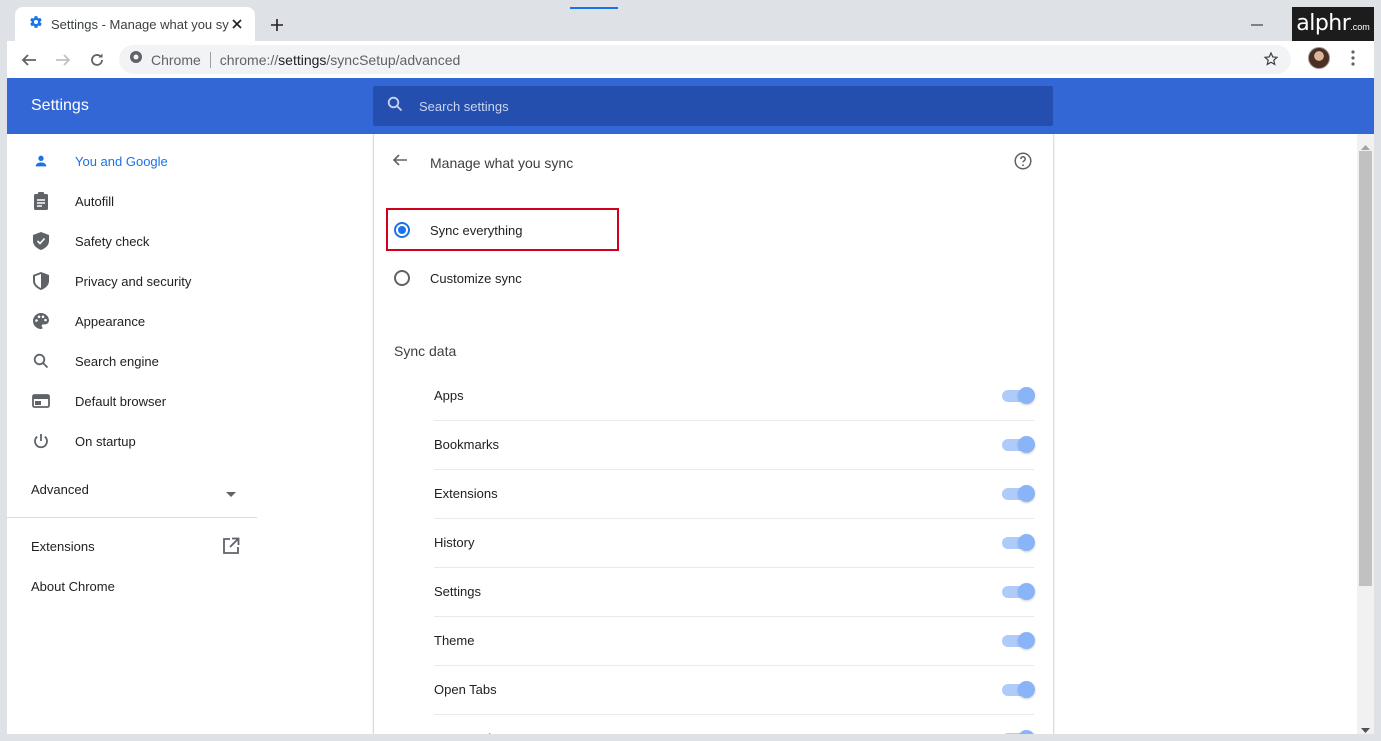  What do you see at coordinates (467, 444) in the screenshot?
I see `sync-item-label: Bookmarks` at bounding box center [467, 444].